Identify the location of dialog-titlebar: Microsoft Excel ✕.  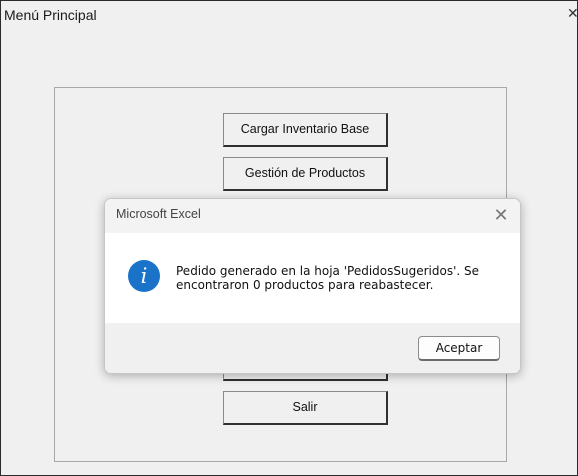
(312, 216).